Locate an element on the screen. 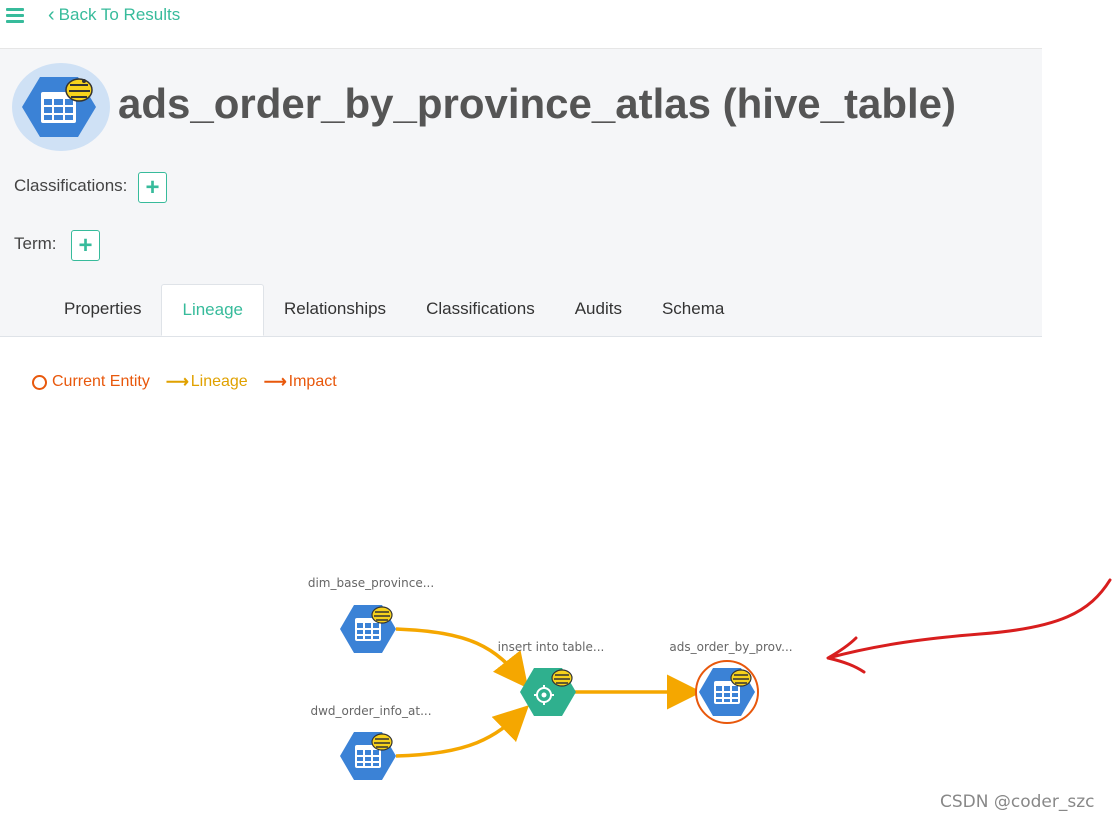 Image resolution: width=1113 pixels, height=821 pixels. tab-classifications: Classifications is located at coordinates (480, 310).